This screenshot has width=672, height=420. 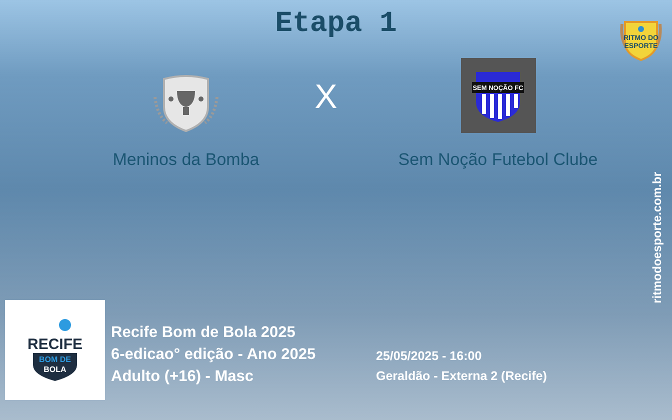 What do you see at coordinates (55, 350) in the screenshot?
I see `competition-logo: RECIFE BOM DE BOLA` at bounding box center [55, 350].